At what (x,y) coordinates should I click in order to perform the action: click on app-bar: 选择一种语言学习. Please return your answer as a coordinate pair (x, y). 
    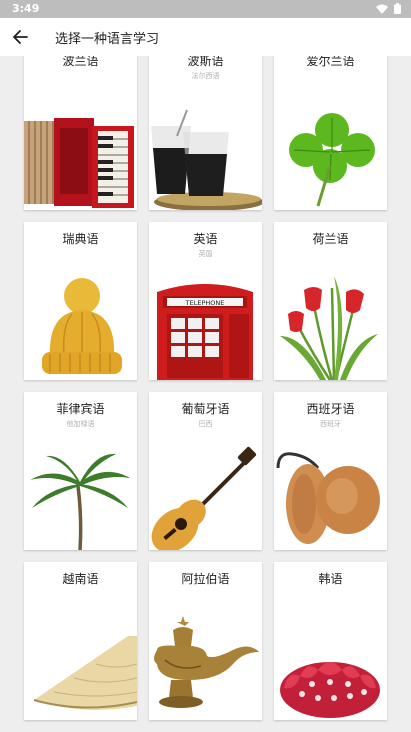
    Looking at the image, I should click on (205, 37).